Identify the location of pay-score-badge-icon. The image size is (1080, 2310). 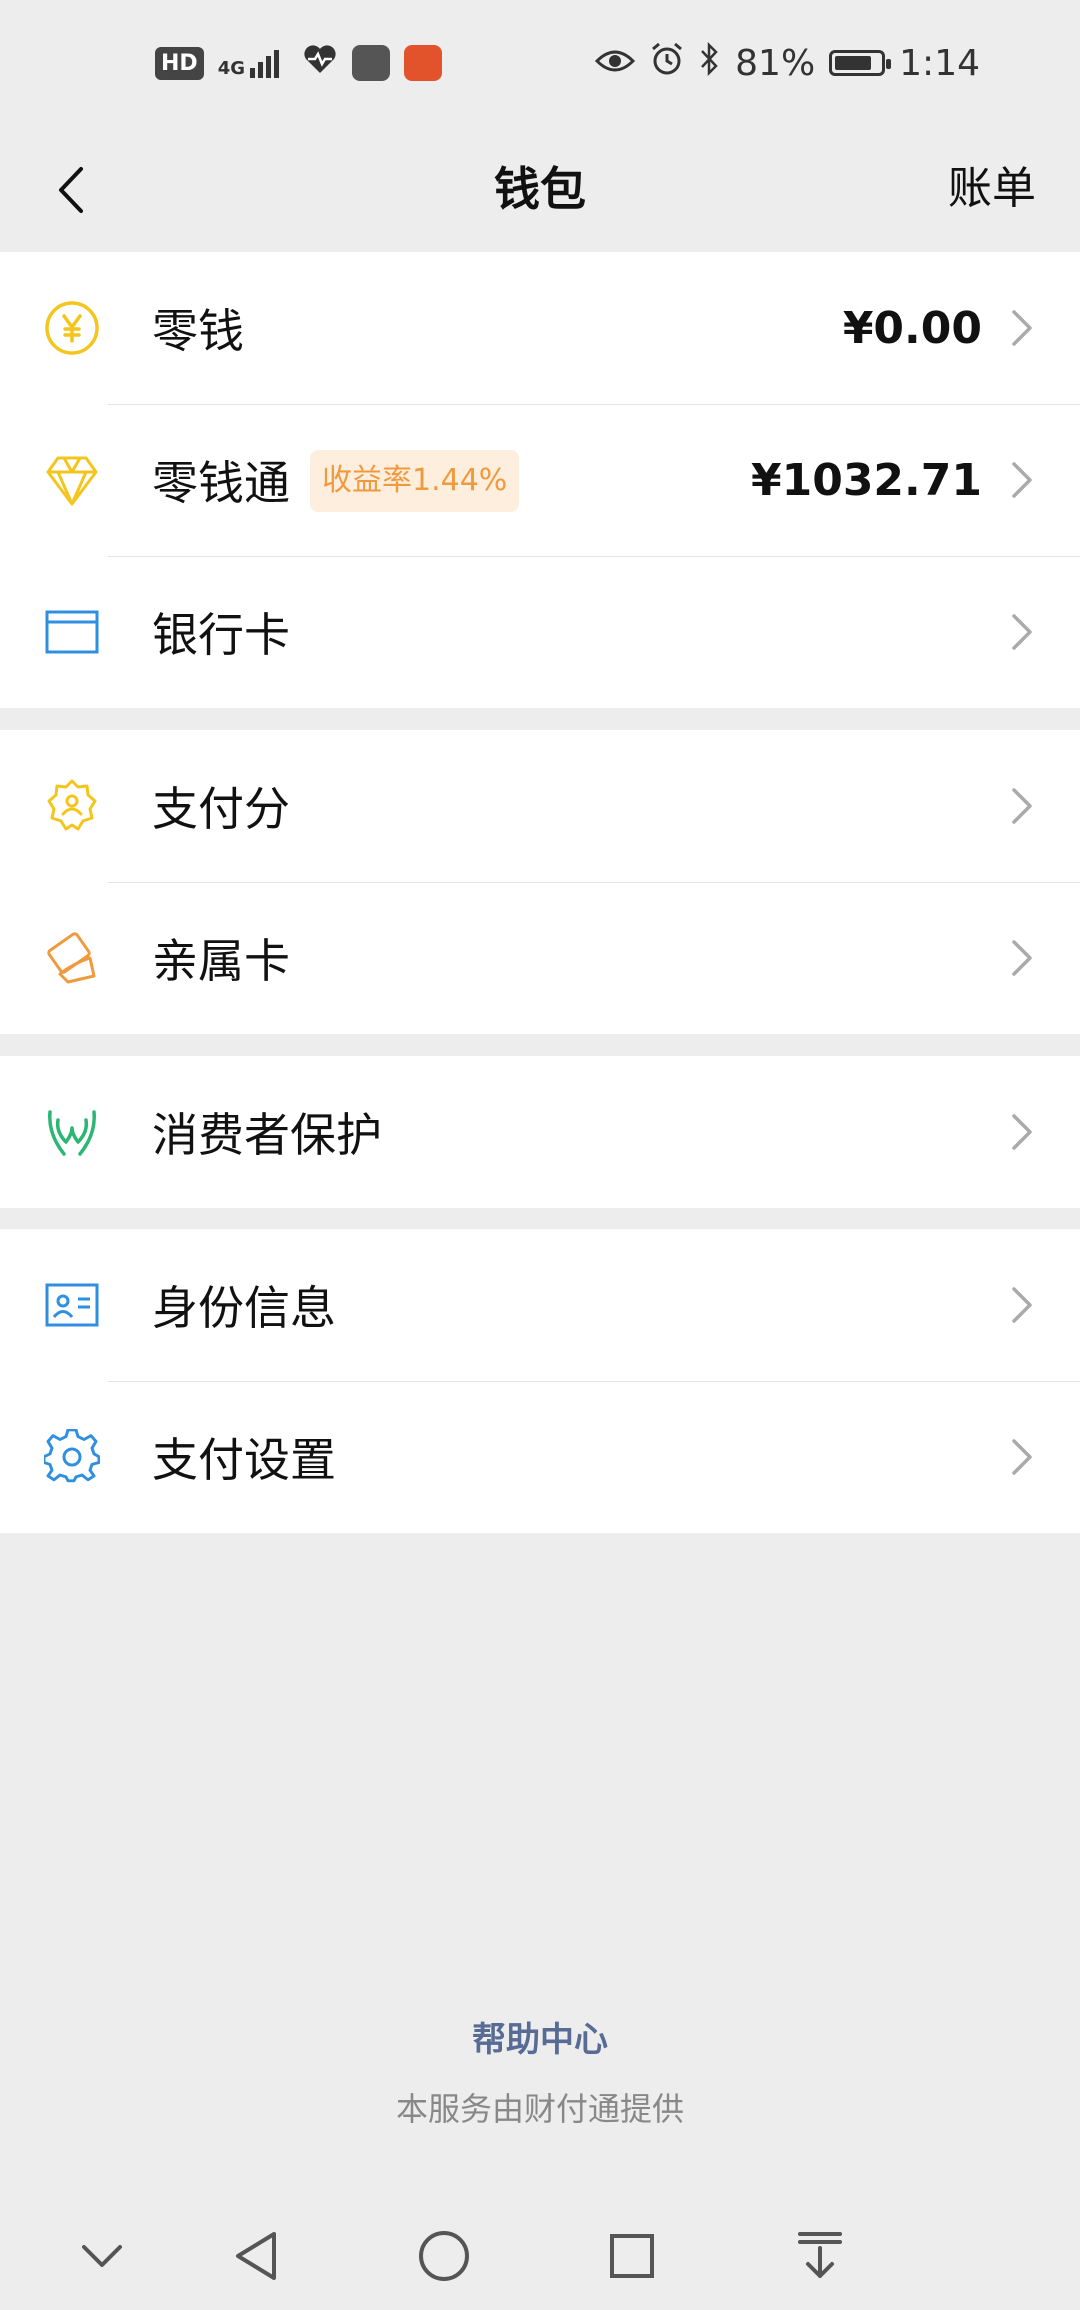
(72, 806).